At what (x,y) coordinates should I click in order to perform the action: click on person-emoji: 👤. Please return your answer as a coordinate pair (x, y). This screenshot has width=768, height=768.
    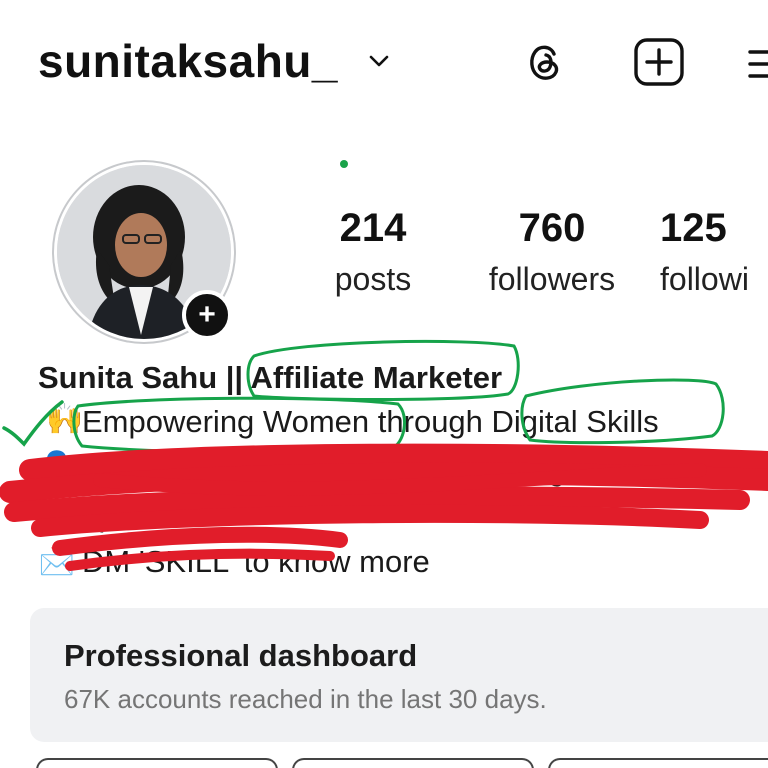
    Looking at the image, I should click on (57, 467).